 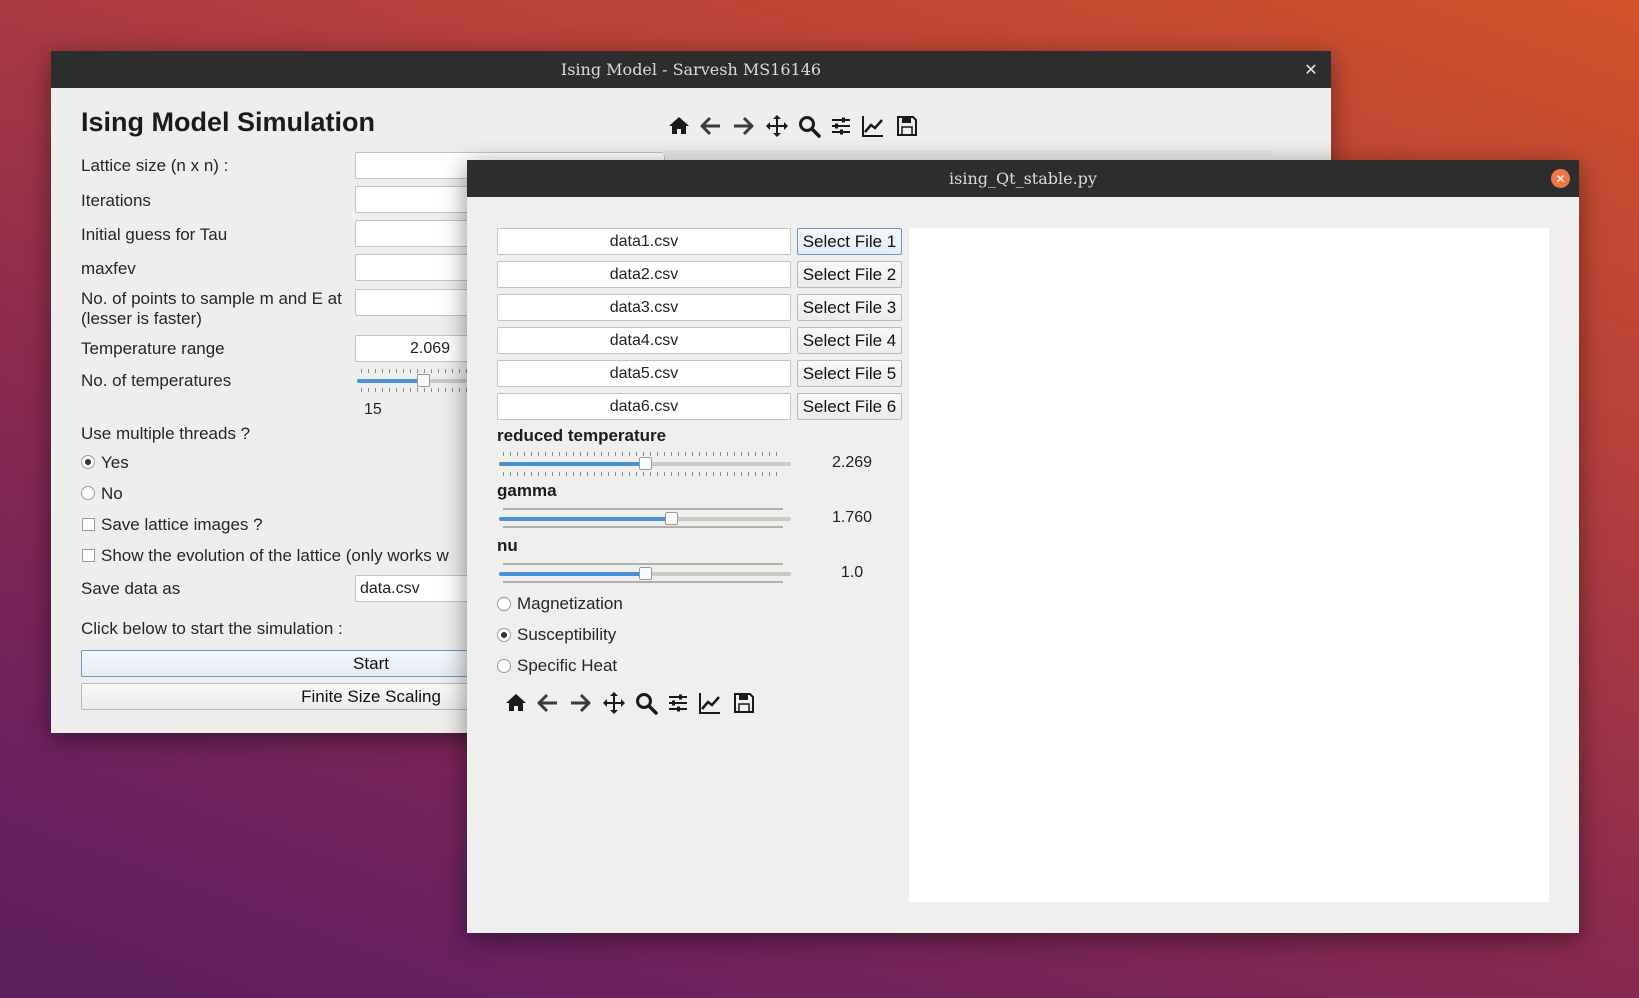 What do you see at coordinates (416, 371) in the screenshot?
I see `num-temperatures-ticks-top` at bounding box center [416, 371].